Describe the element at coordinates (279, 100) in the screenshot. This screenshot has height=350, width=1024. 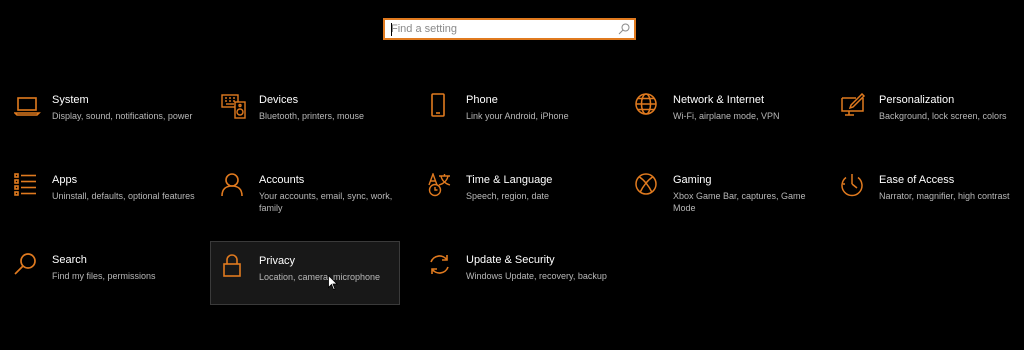
I see `tile-title: Devices` at that location.